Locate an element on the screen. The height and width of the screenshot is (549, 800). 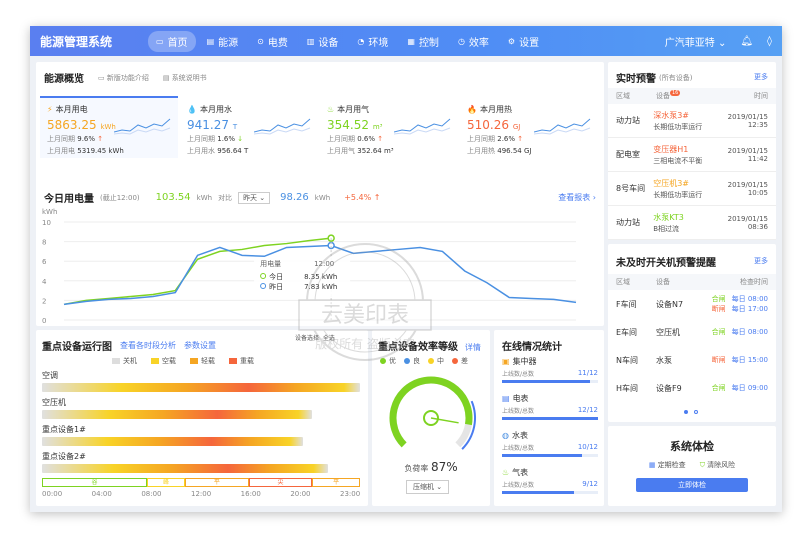
kpi-previous: 上月用热 496.54 GJ is located at coordinates (499, 151).